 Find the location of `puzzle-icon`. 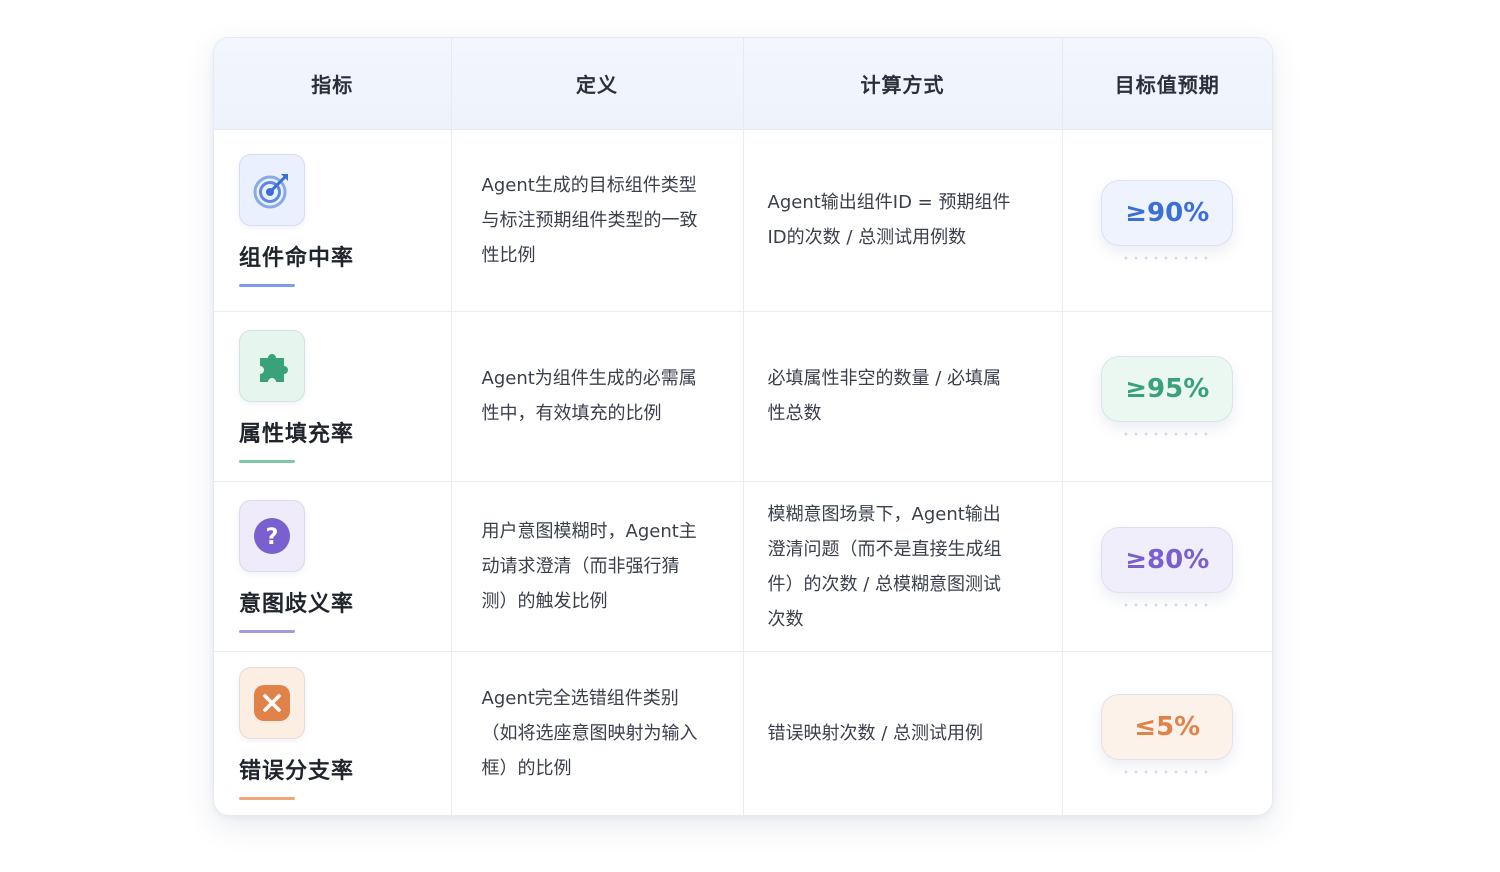

puzzle-icon is located at coordinates (272, 365).